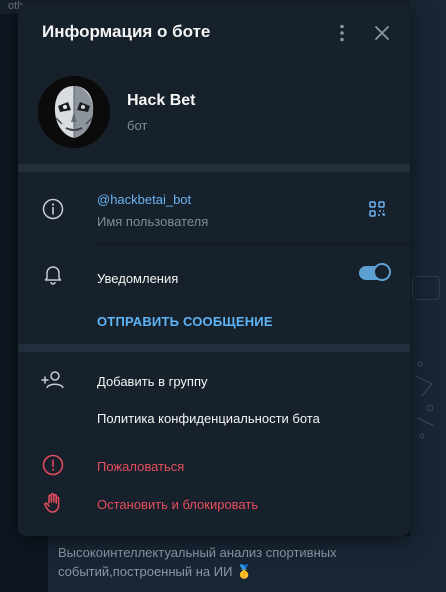 The image size is (446, 592). What do you see at coordinates (126, 31) in the screenshot?
I see `dialog-title: Информация о боте` at bounding box center [126, 31].